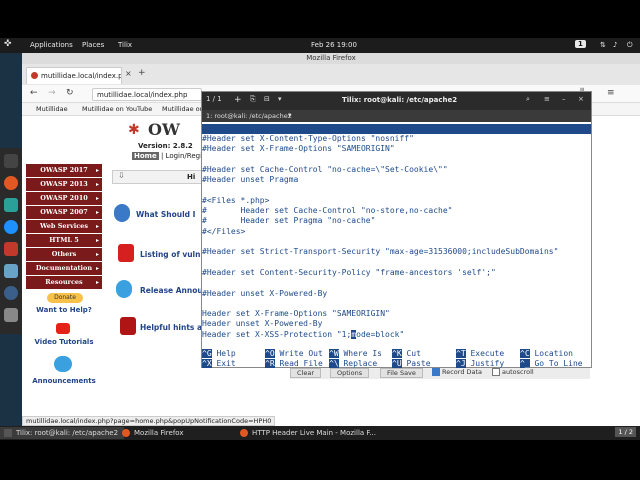 This screenshot has height=480, width=640. I want to click on donate-button: Donate, so click(65, 298).